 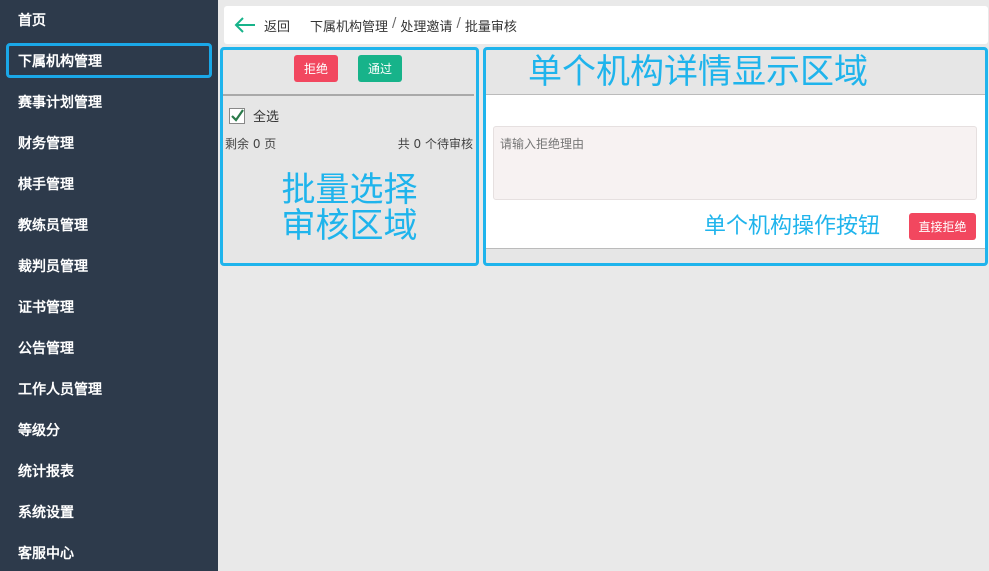 What do you see at coordinates (349, 25) in the screenshot?
I see `breadcrumb-item: 下属机构管理` at bounding box center [349, 25].